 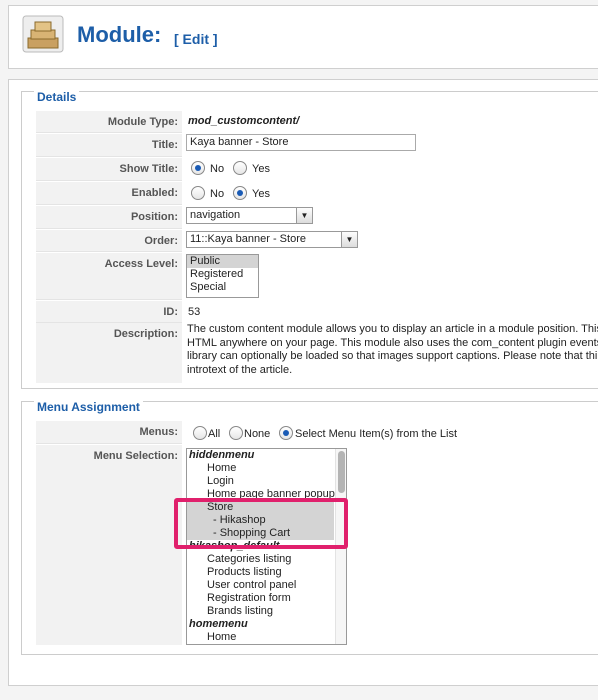 What do you see at coordinates (266, 637) in the screenshot?
I see `menu-item-homemenu-home: Home` at bounding box center [266, 637].